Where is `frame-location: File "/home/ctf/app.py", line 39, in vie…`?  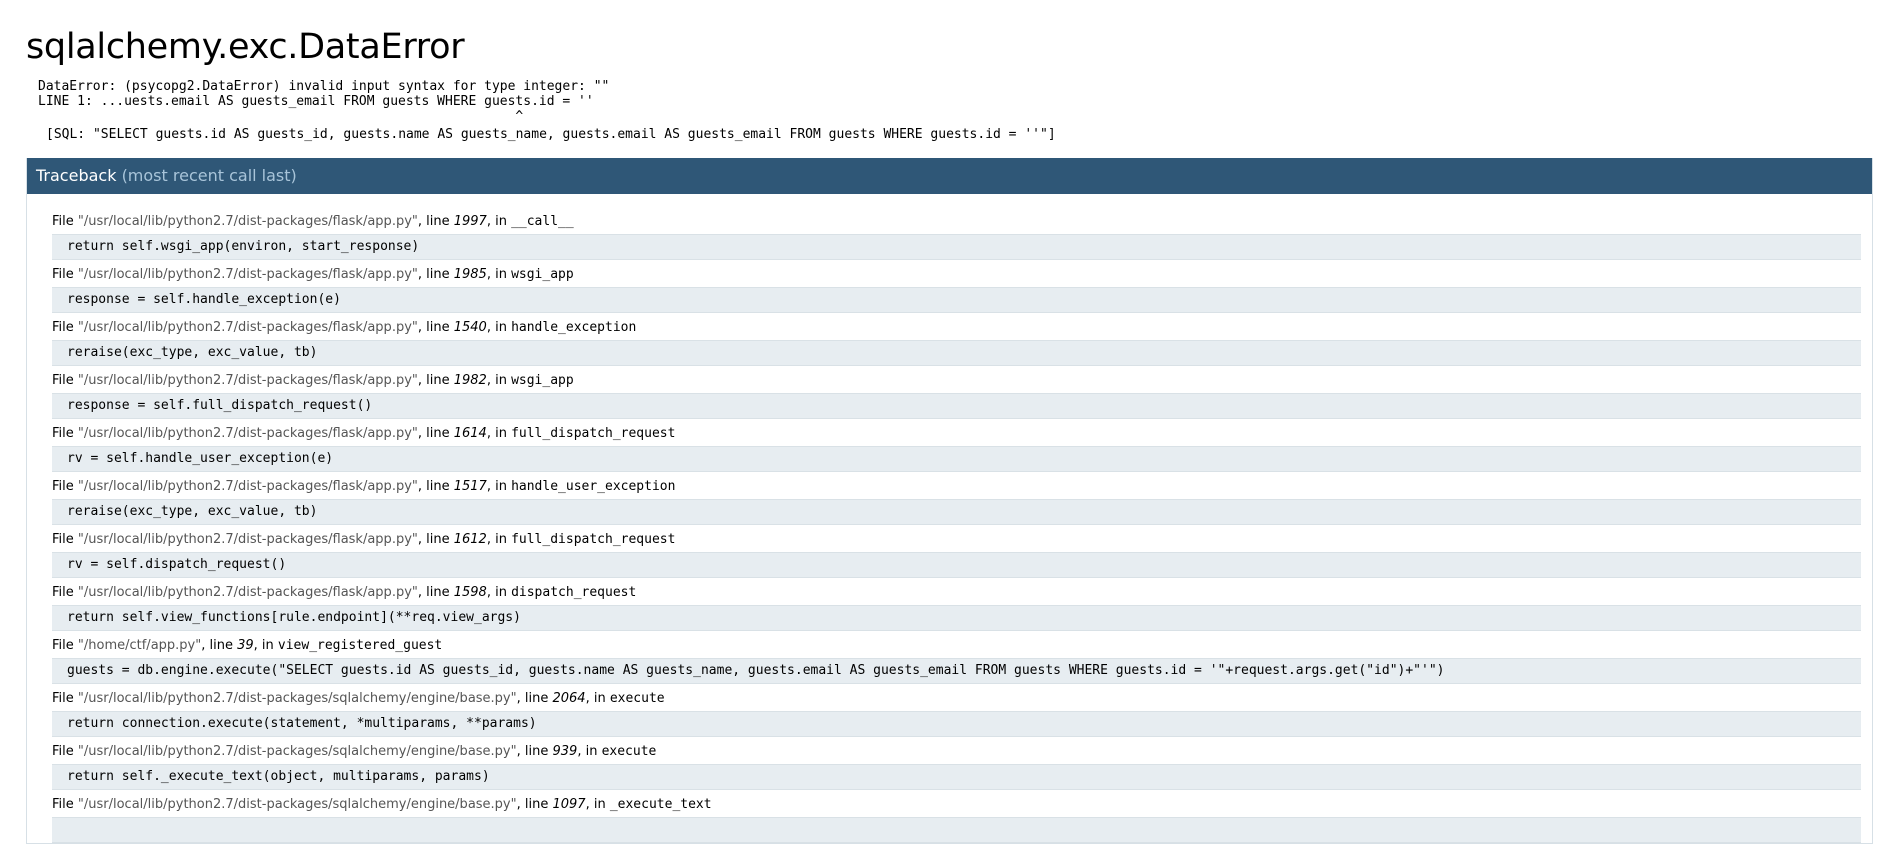
frame-location: File "/home/ctf/app.py", line 39, in vie… is located at coordinates (247, 645).